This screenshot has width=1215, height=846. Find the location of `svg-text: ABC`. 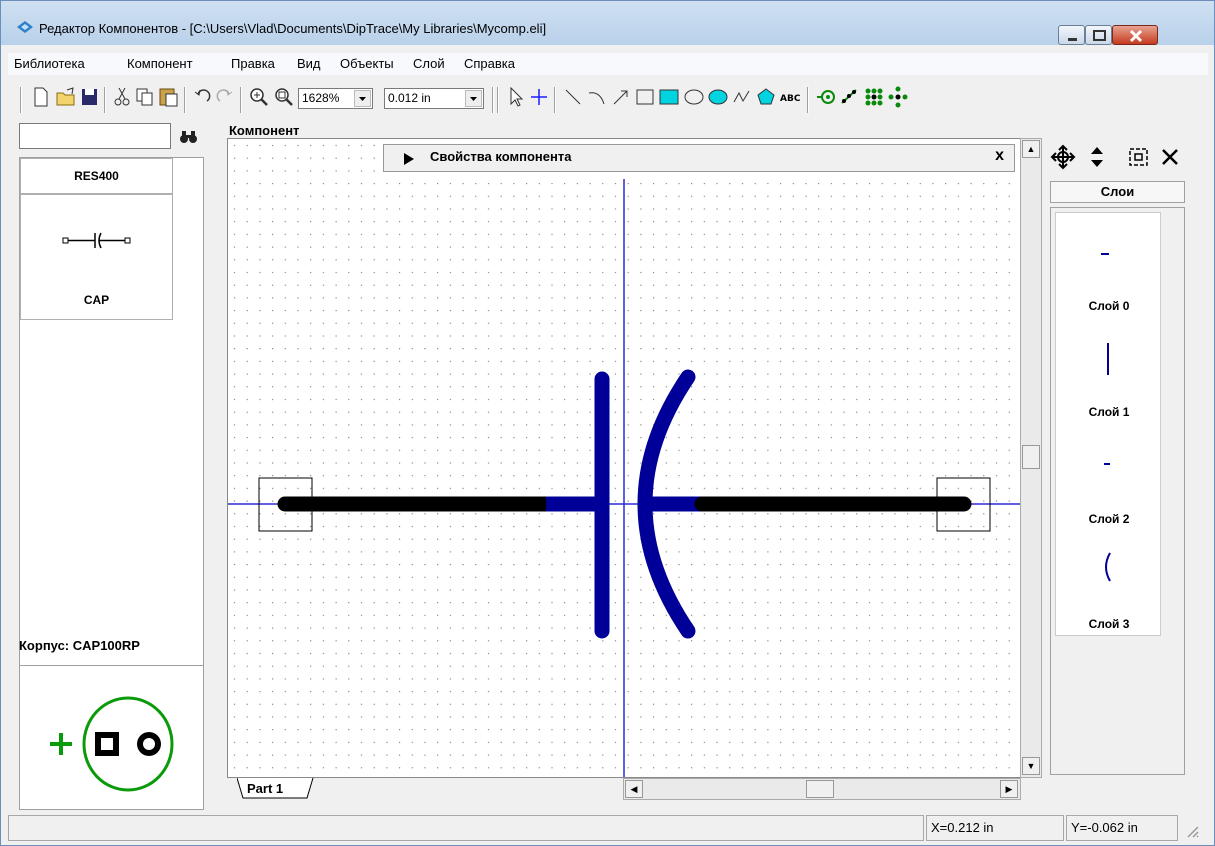

svg-text: ABC is located at coordinates (790, 99).